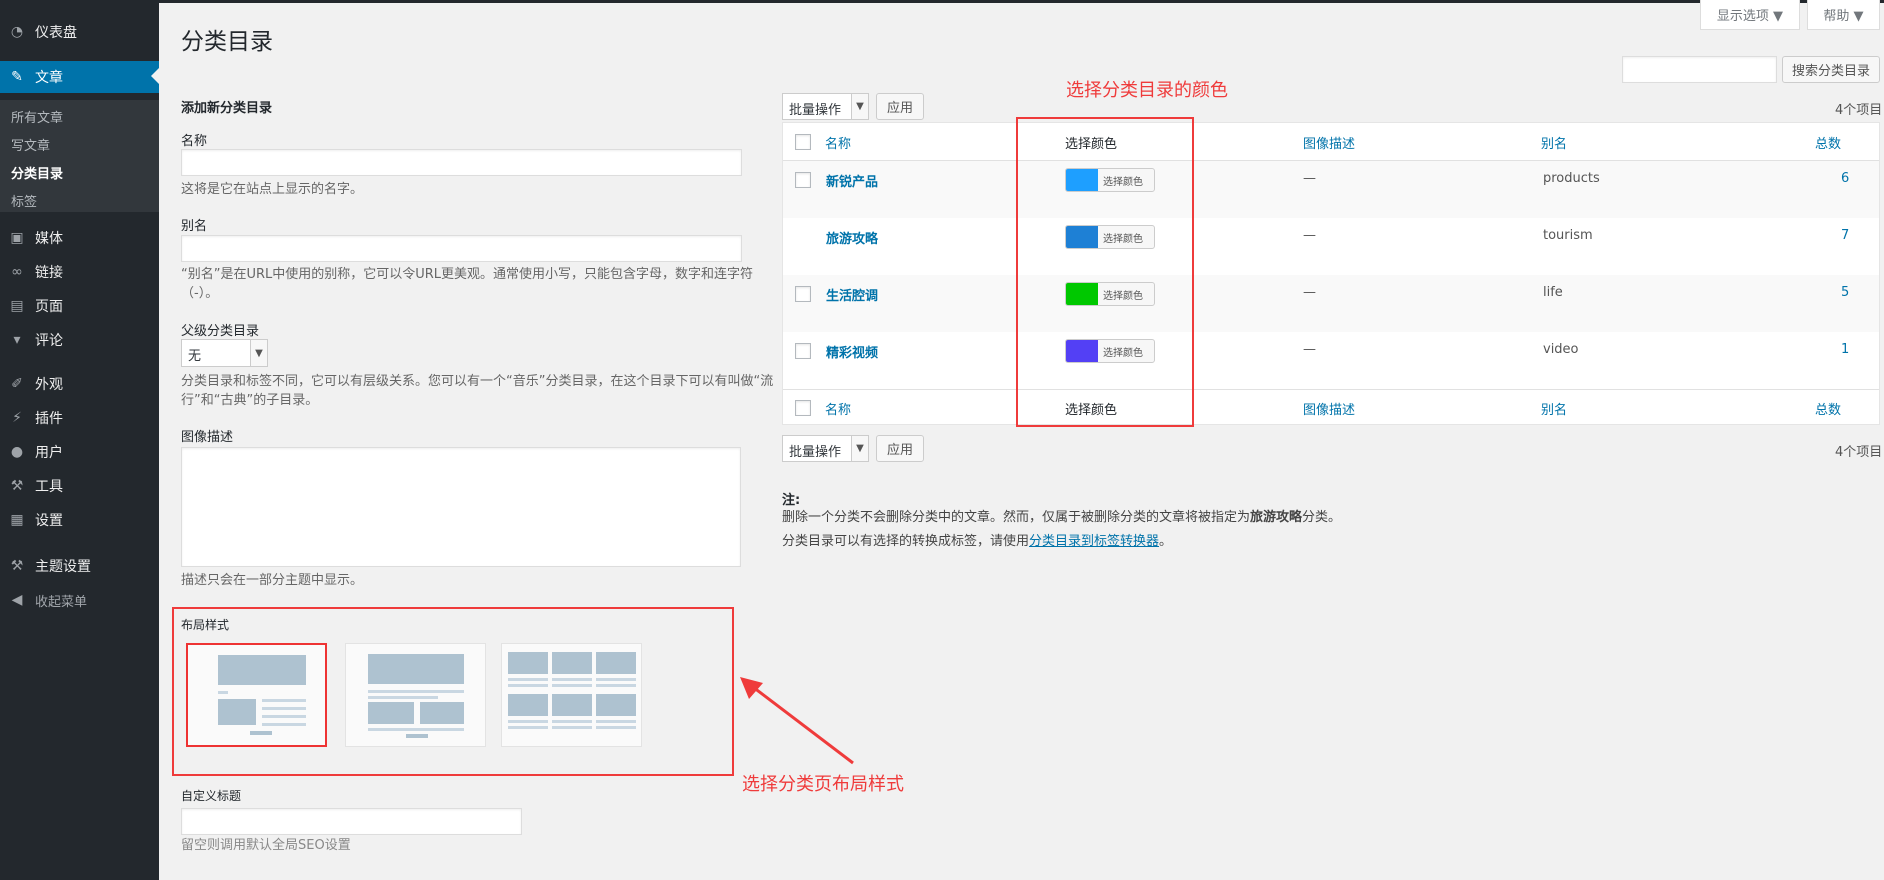 The width and height of the screenshot is (1884, 880). What do you see at coordinates (1553, 292) in the screenshot?
I see `slug-cell: life` at bounding box center [1553, 292].